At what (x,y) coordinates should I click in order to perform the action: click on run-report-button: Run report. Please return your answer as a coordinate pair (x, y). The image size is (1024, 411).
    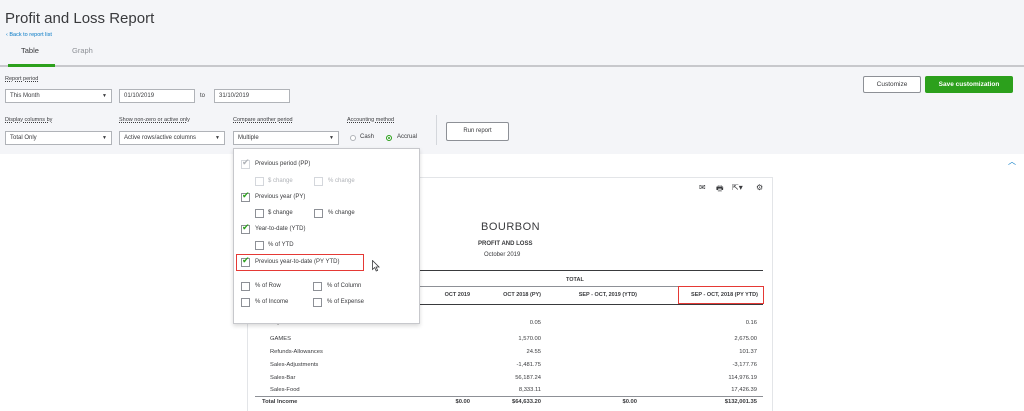
    Looking at the image, I should click on (477, 131).